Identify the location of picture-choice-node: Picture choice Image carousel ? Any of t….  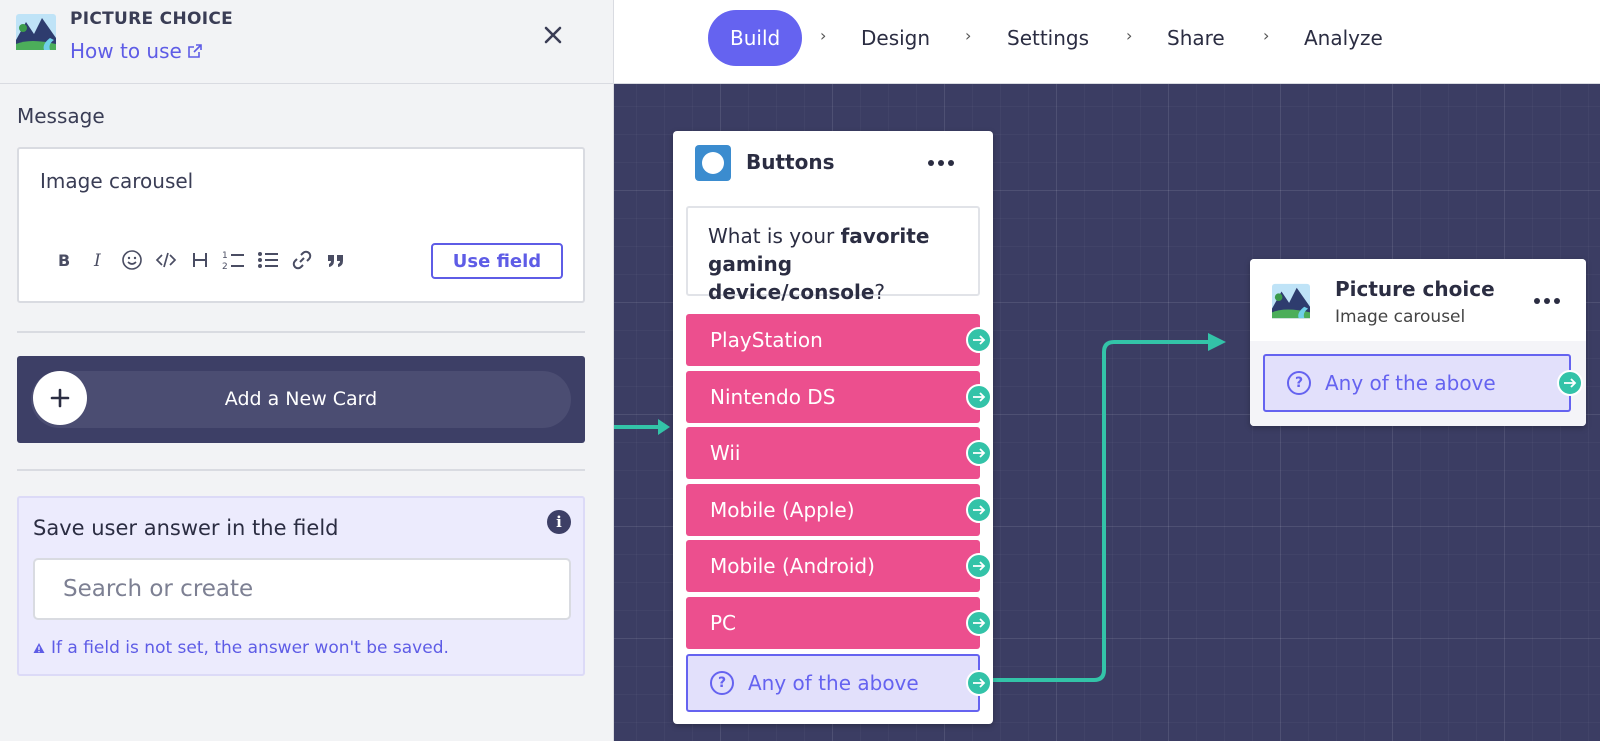
(1418, 342).